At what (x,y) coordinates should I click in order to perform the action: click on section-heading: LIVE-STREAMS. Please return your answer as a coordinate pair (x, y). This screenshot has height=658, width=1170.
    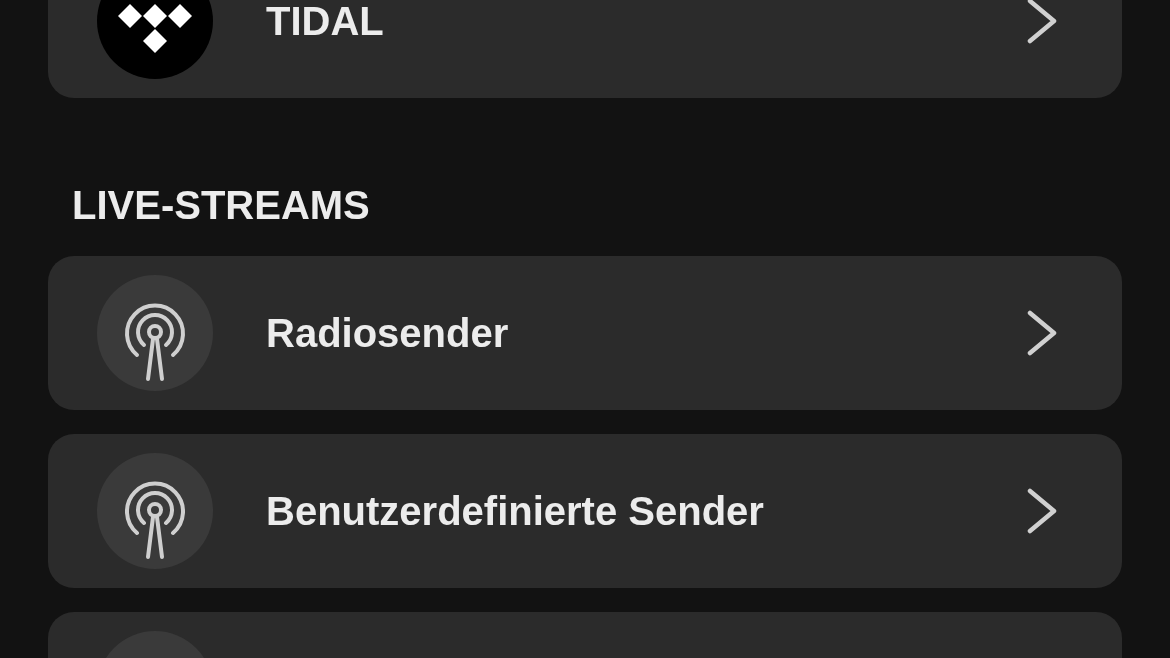
    Looking at the image, I should click on (221, 205).